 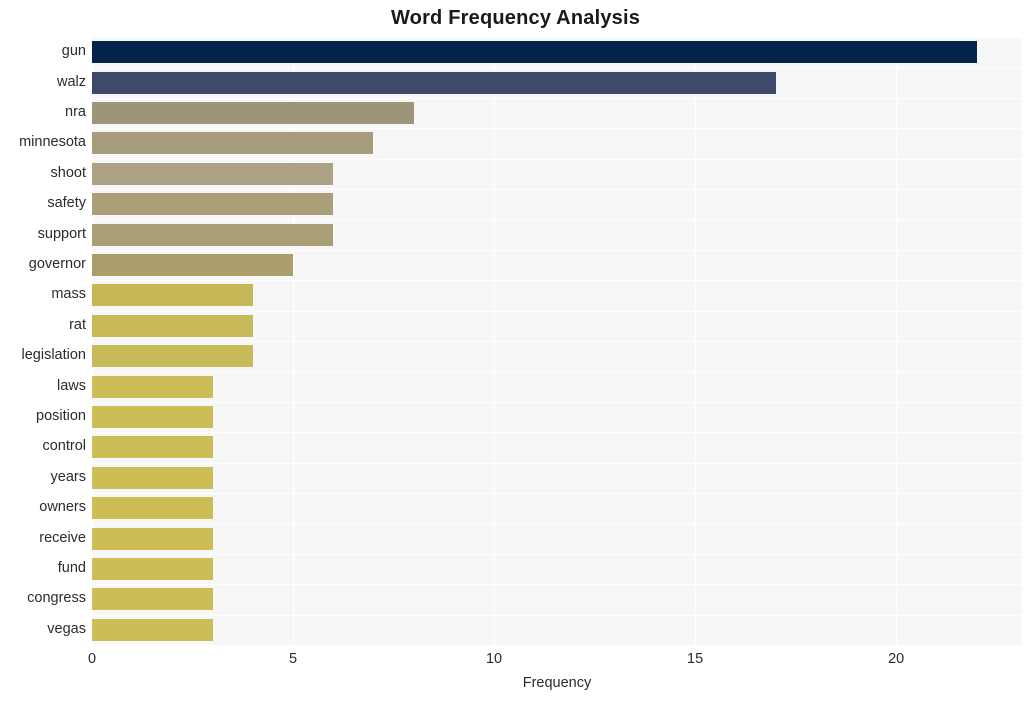 I want to click on y-axis-tick-label: position, so click(x=61, y=416).